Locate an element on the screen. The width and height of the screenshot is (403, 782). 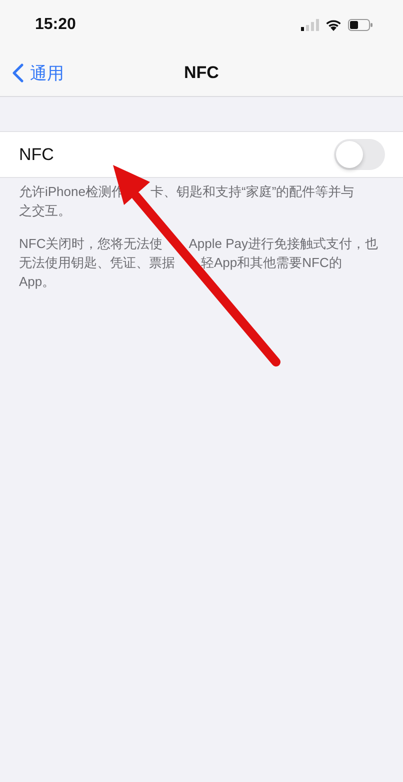
signal-icon is located at coordinates (310, 25).